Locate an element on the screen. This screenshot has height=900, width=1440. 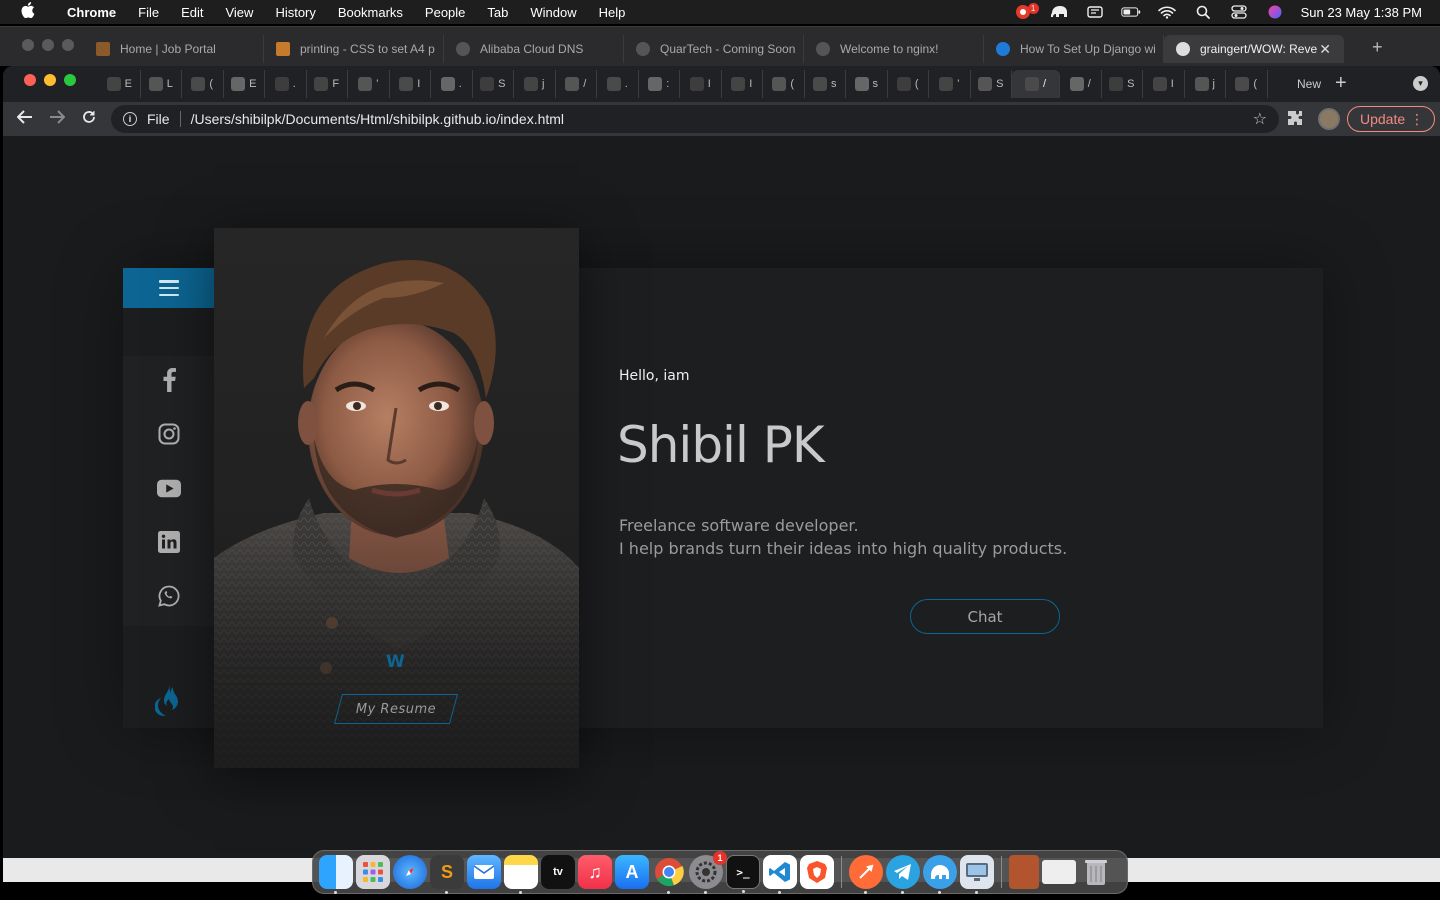
wifi-icon is located at coordinates (1167, 12).